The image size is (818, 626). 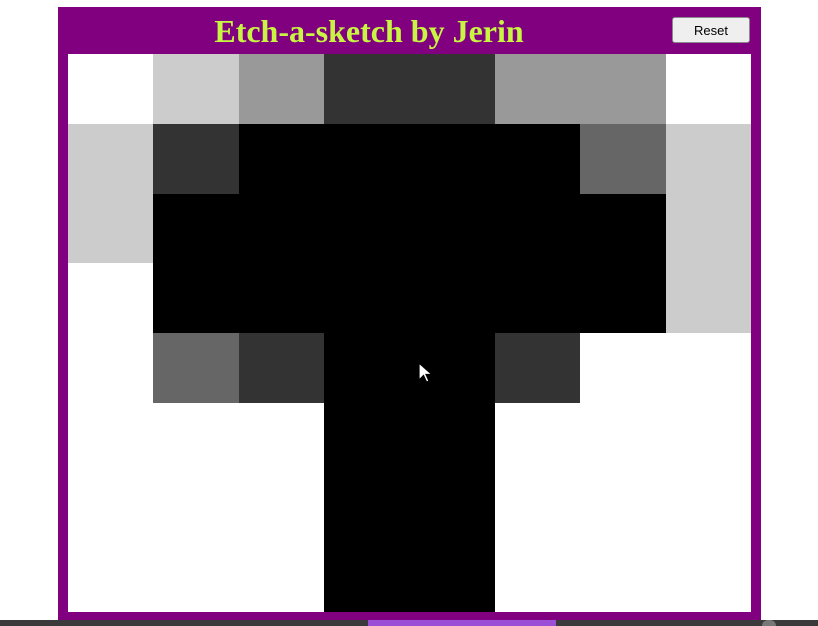 What do you see at coordinates (462, 623) in the screenshot?
I see `taskbar-active-item` at bounding box center [462, 623].